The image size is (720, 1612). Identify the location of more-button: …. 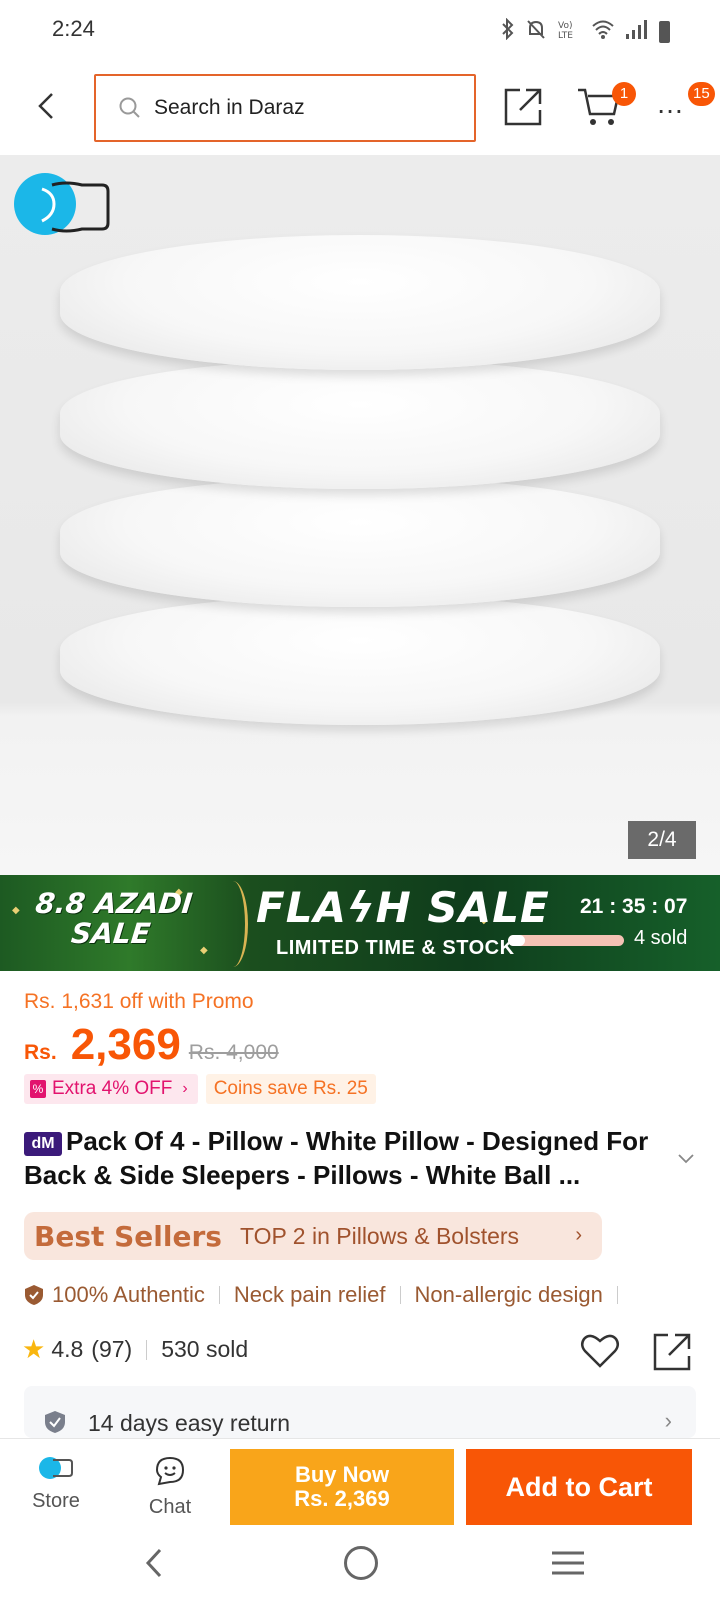
(674, 107).